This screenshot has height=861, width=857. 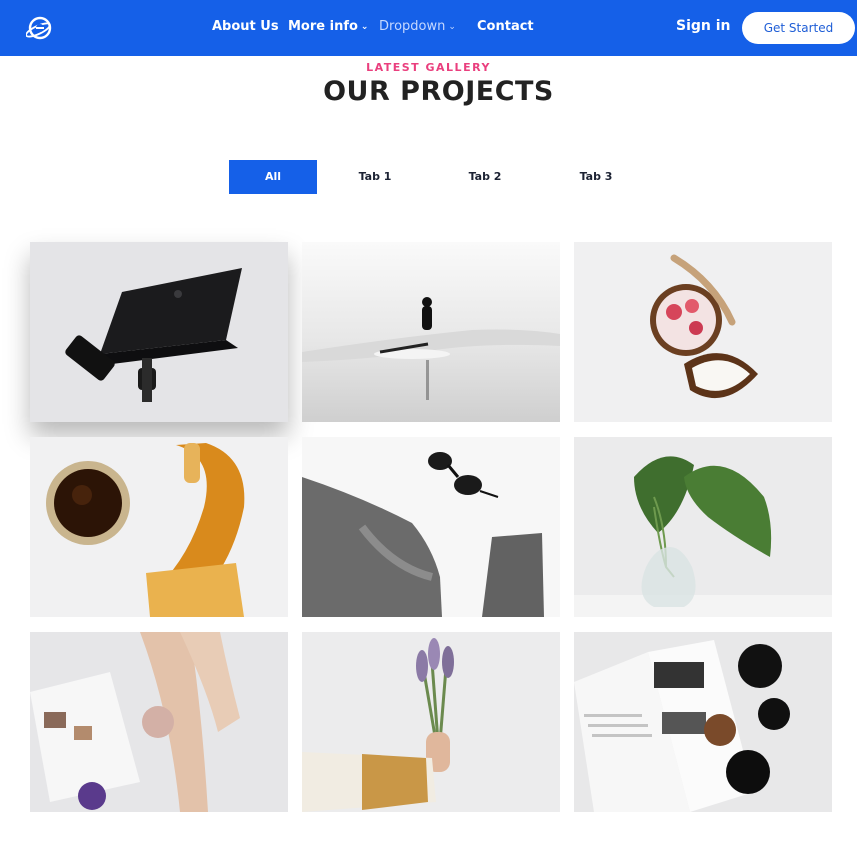 I want to click on nav-about-us-label: About Us, so click(x=245, y=26).